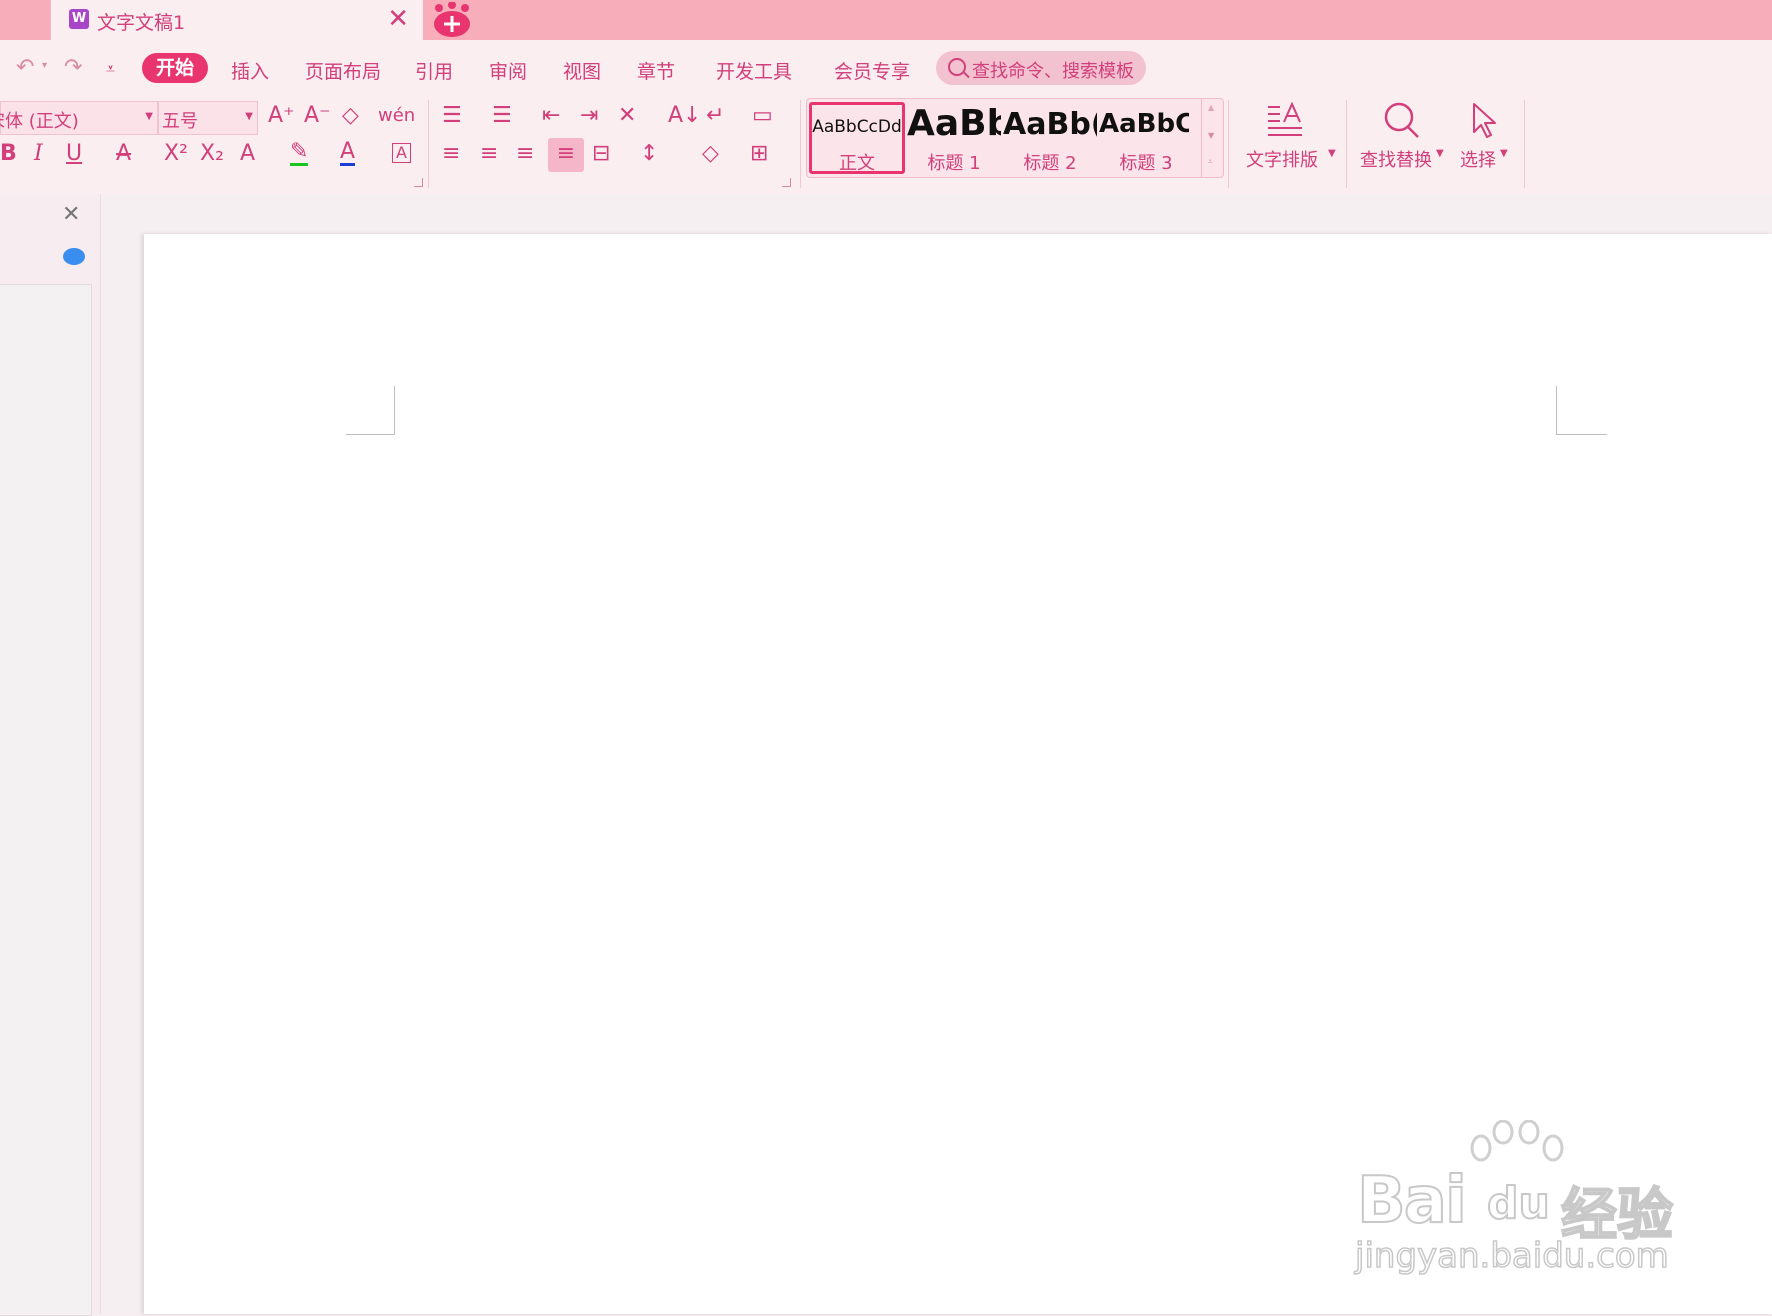  What do you see at coordinates (1144, 124) in the screenshot?
I see `style-heading-3-sample: AaBbC` at bounding box center [1144, 124].